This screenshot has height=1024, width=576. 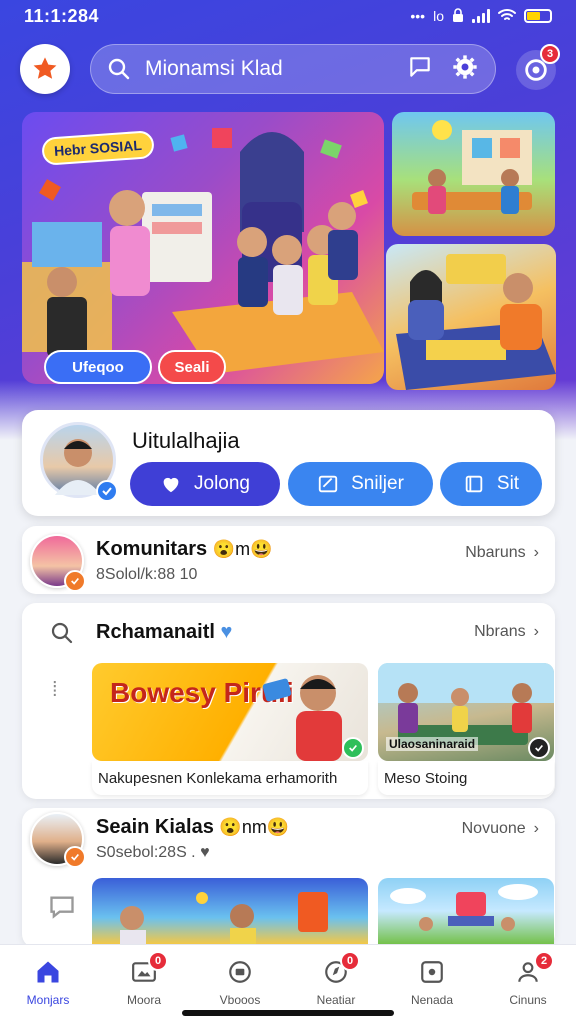 I want to click on play-icon, so click(x=432, y=972).